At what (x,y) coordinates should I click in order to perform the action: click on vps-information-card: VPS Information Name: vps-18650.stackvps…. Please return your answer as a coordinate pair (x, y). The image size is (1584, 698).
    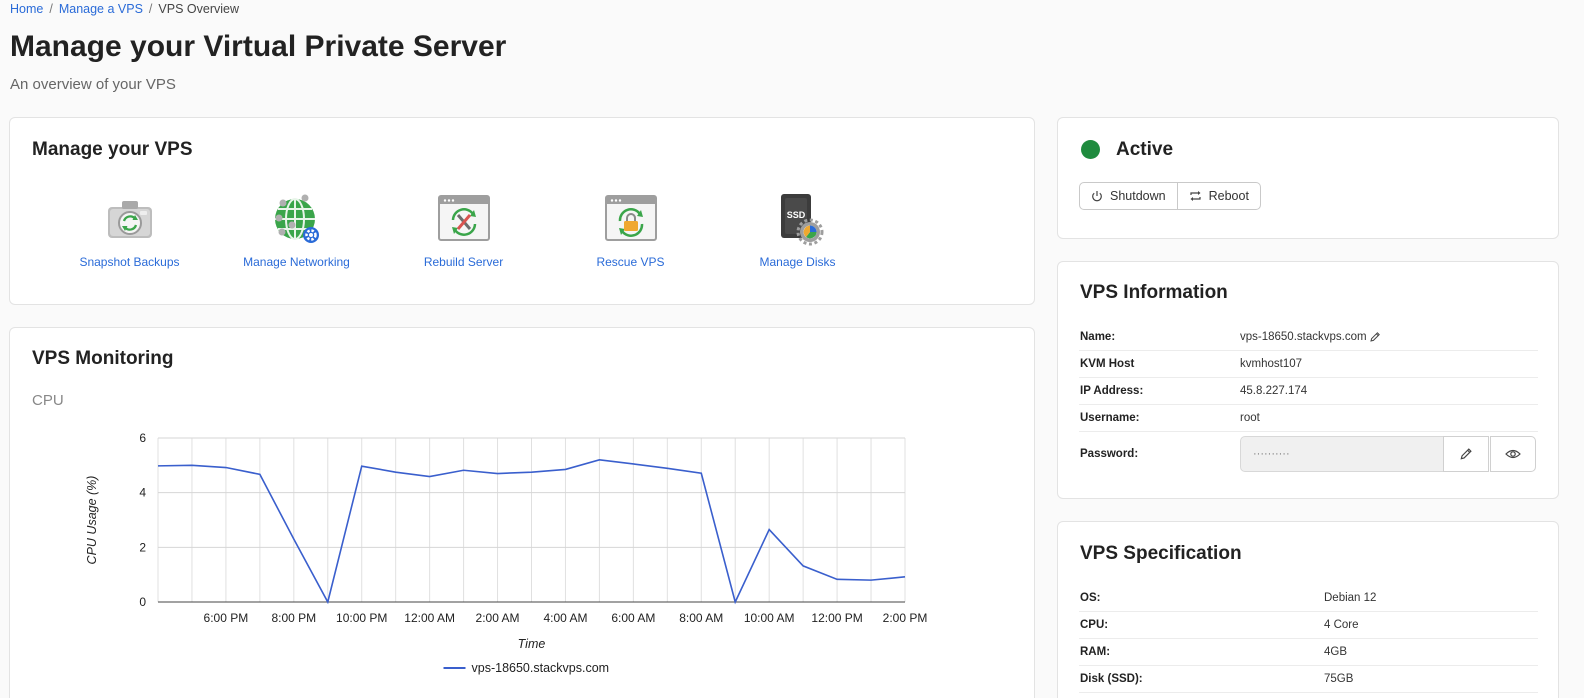
    Looking at the image, I should click on (1308, 380).